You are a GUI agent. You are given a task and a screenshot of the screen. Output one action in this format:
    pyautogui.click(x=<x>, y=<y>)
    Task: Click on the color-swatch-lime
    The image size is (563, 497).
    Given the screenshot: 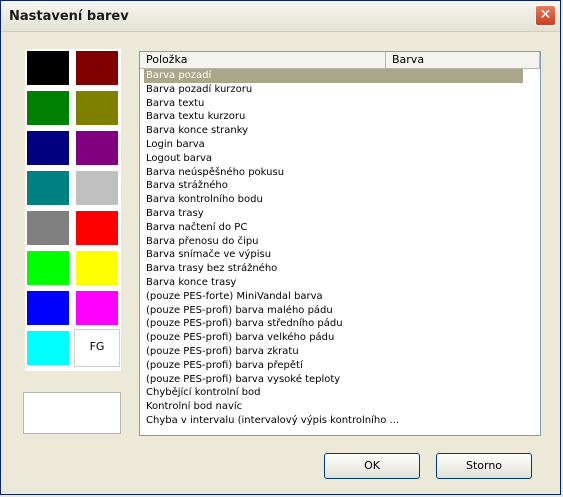 What is the action you would take?
    pyautogui.click(x=48, y=268)
    